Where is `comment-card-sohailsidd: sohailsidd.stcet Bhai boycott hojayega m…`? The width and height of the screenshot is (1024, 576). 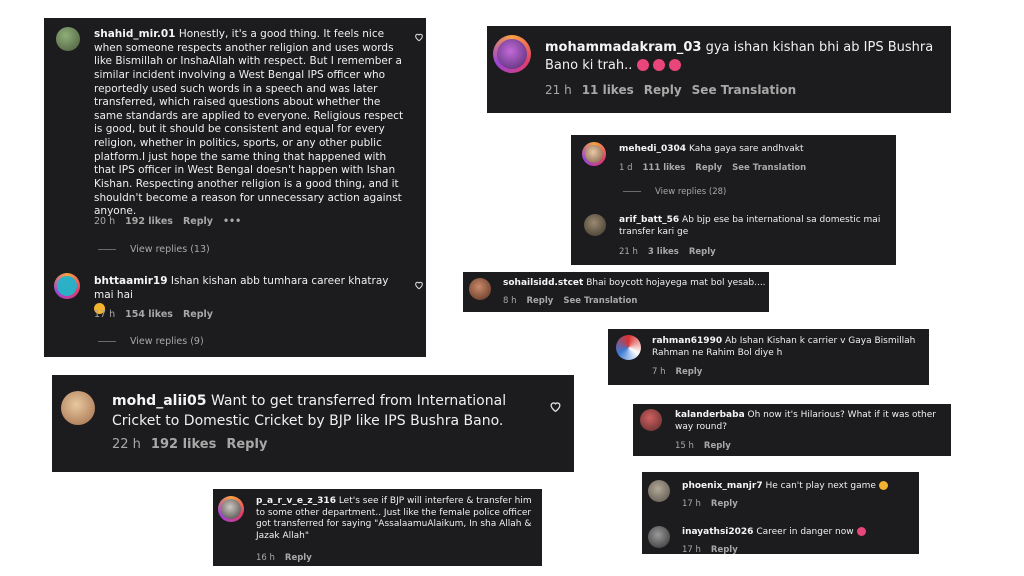 comment-card-sohailsidd: sohailsidd.stcet Bhai boycott hojayega m… is located at coordinates (616, 292).